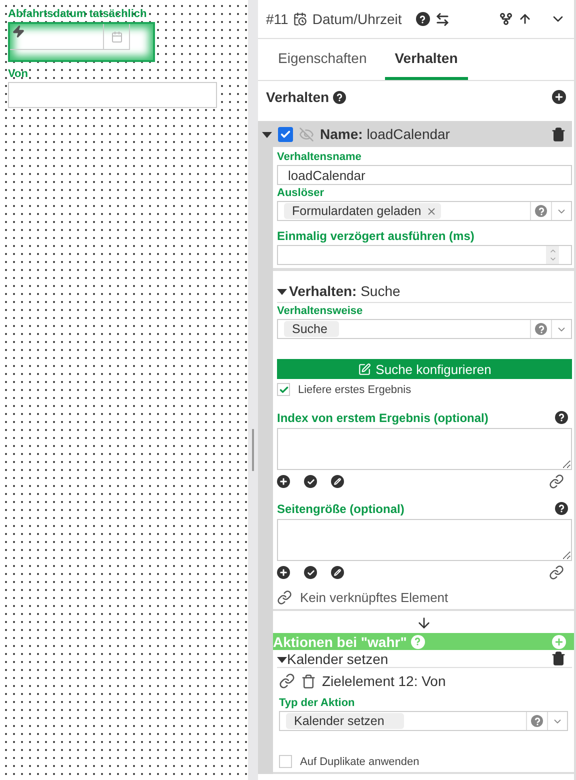  What do you see at coordinates (424, 329) in the screenshot?
I see `select-field: Suche` at bounding box center [424, 329].